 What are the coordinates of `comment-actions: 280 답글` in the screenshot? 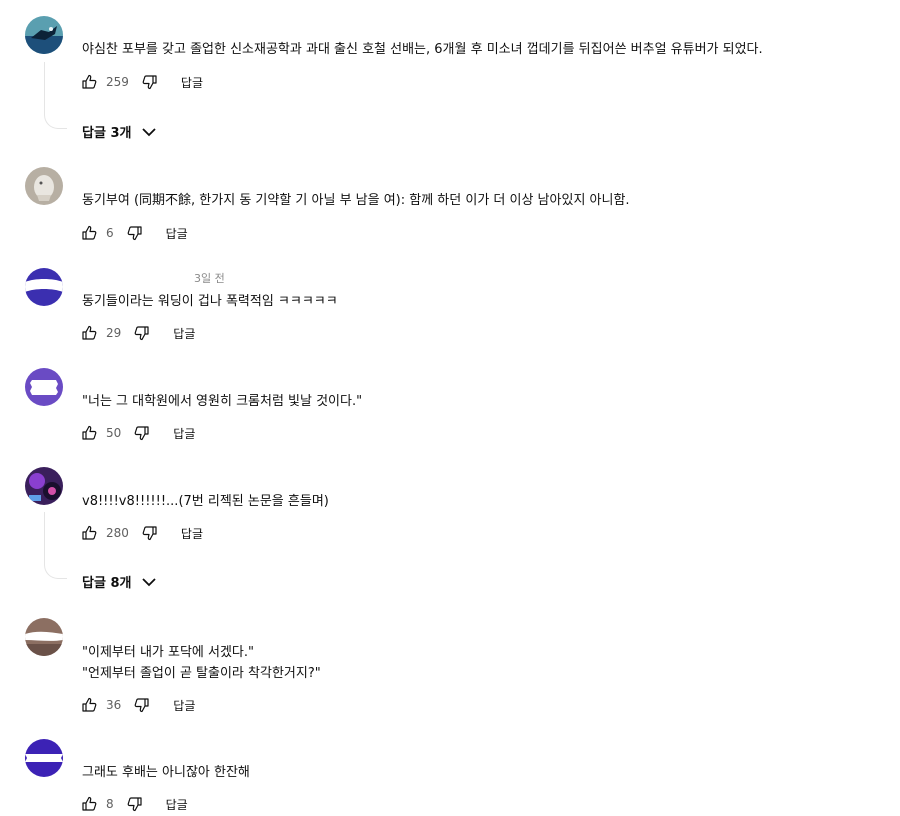 It's located at (141, 533).